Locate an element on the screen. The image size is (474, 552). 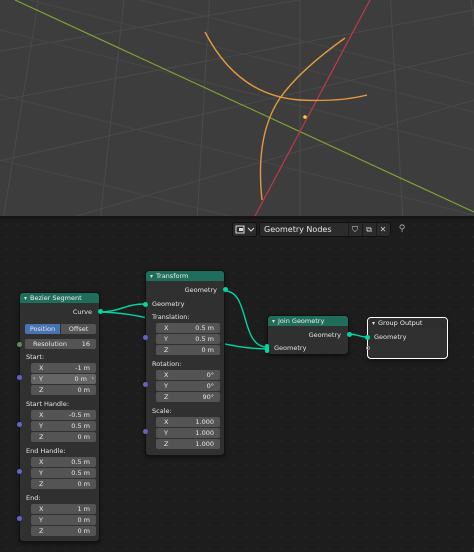
node-title: Join Geometry is located at coordinates (301, 321).